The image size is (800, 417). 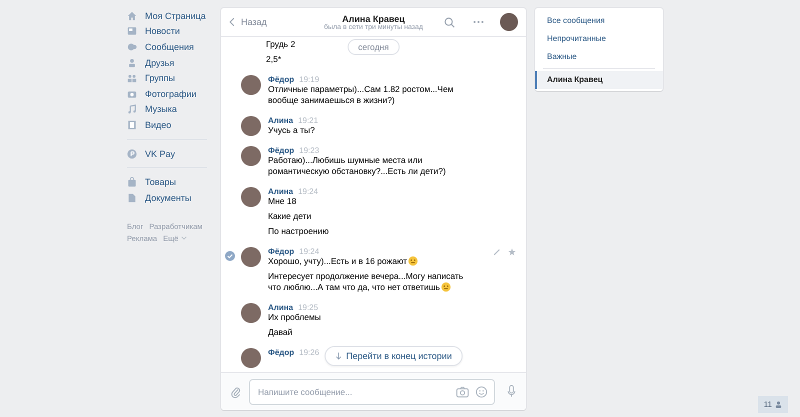 I want to click on shopping-bag-icon, so click(x=132, y=182).